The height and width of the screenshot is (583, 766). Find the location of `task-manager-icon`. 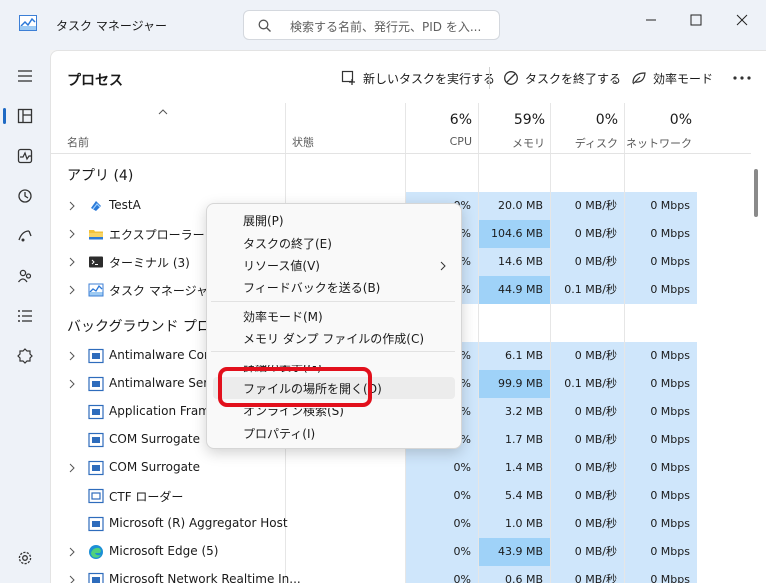

task-manager-icon is located at coordinates (96, 290).